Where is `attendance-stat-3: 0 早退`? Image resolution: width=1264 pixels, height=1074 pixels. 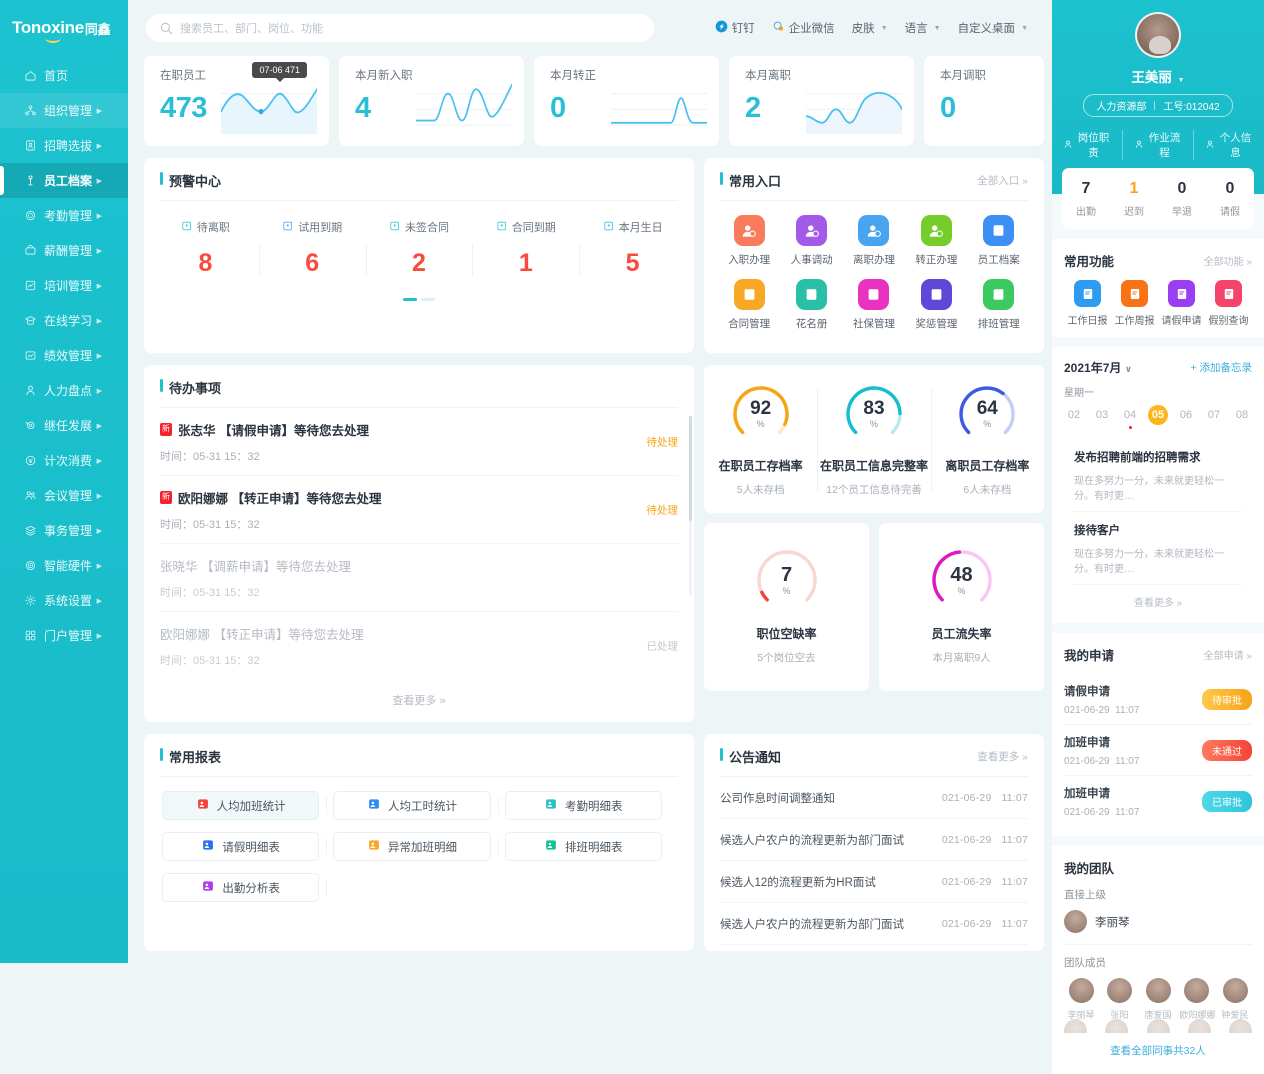
attendance-stat-3: 0 早退 is located at coordinates (1182, 199).